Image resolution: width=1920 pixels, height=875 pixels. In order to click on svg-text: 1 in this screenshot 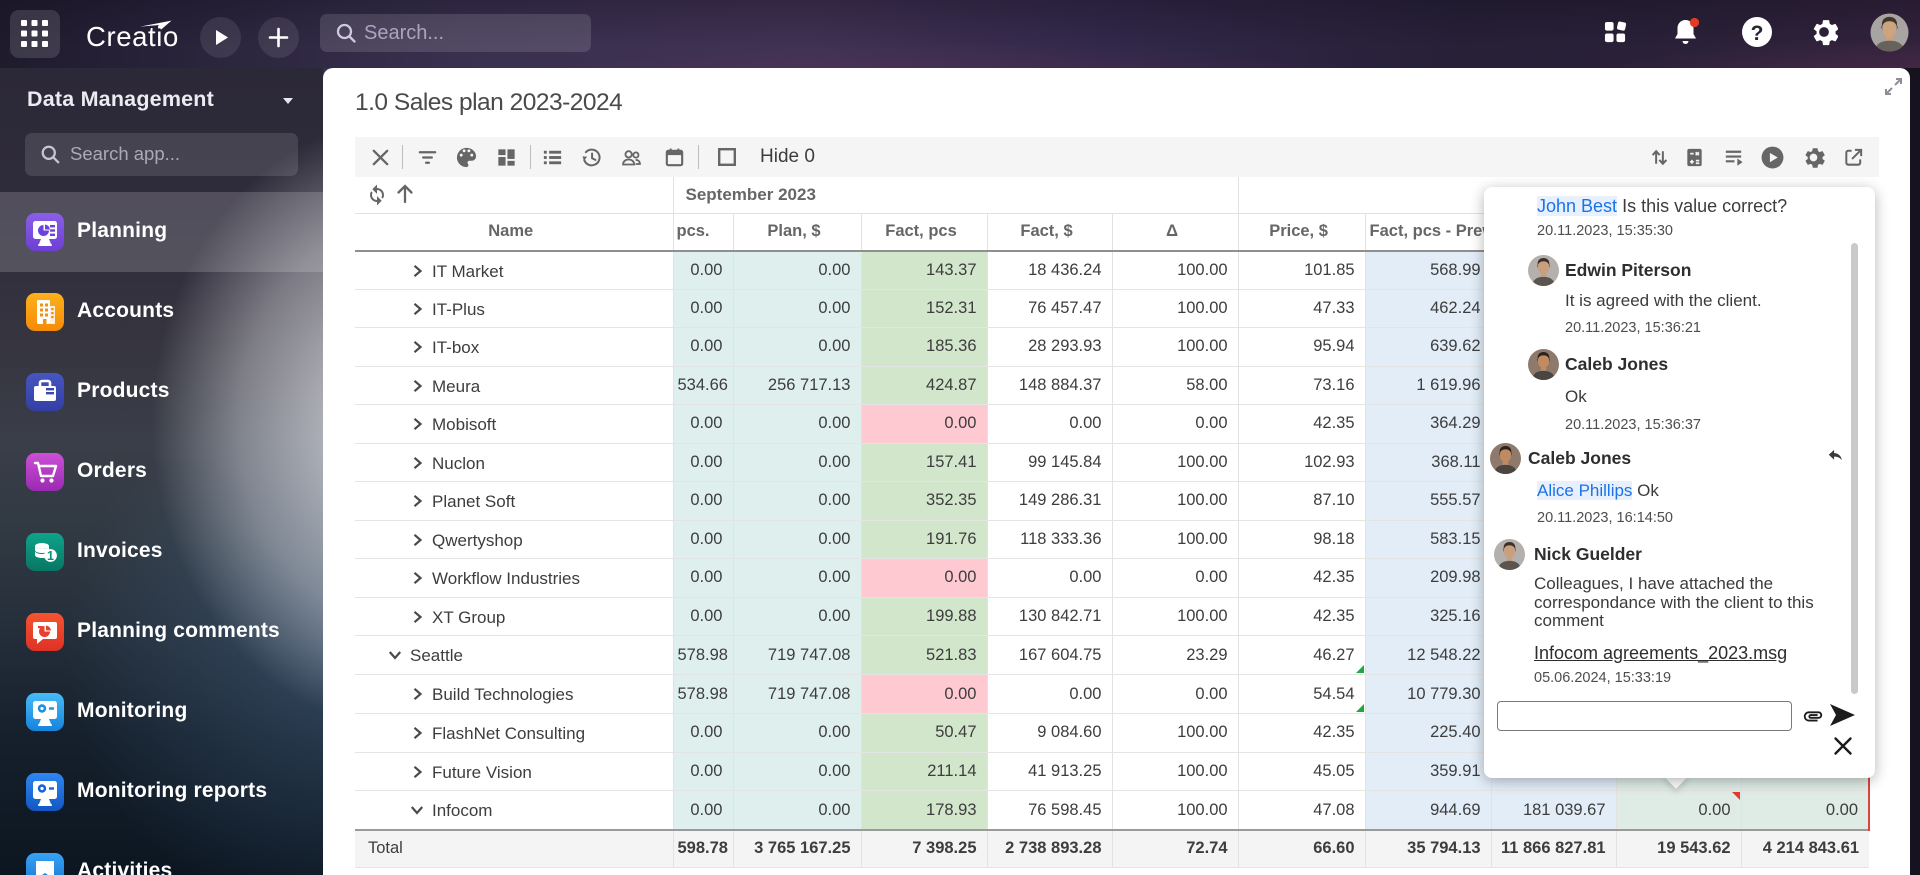, I will do `click(50, 556)`.